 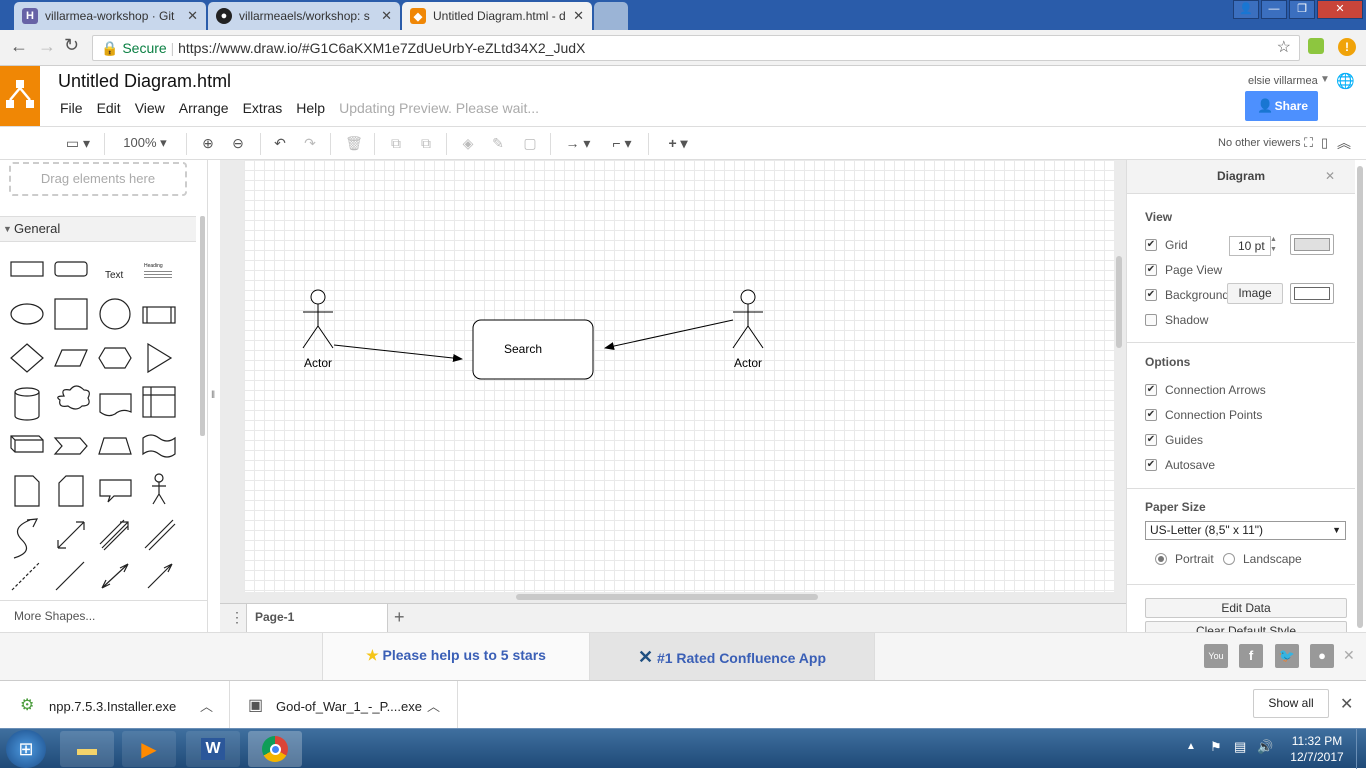 What do you see at coordinates (318, 363) in the screenshot?
I see `actor-left-label: Actor` at bounding box center [318, 363].